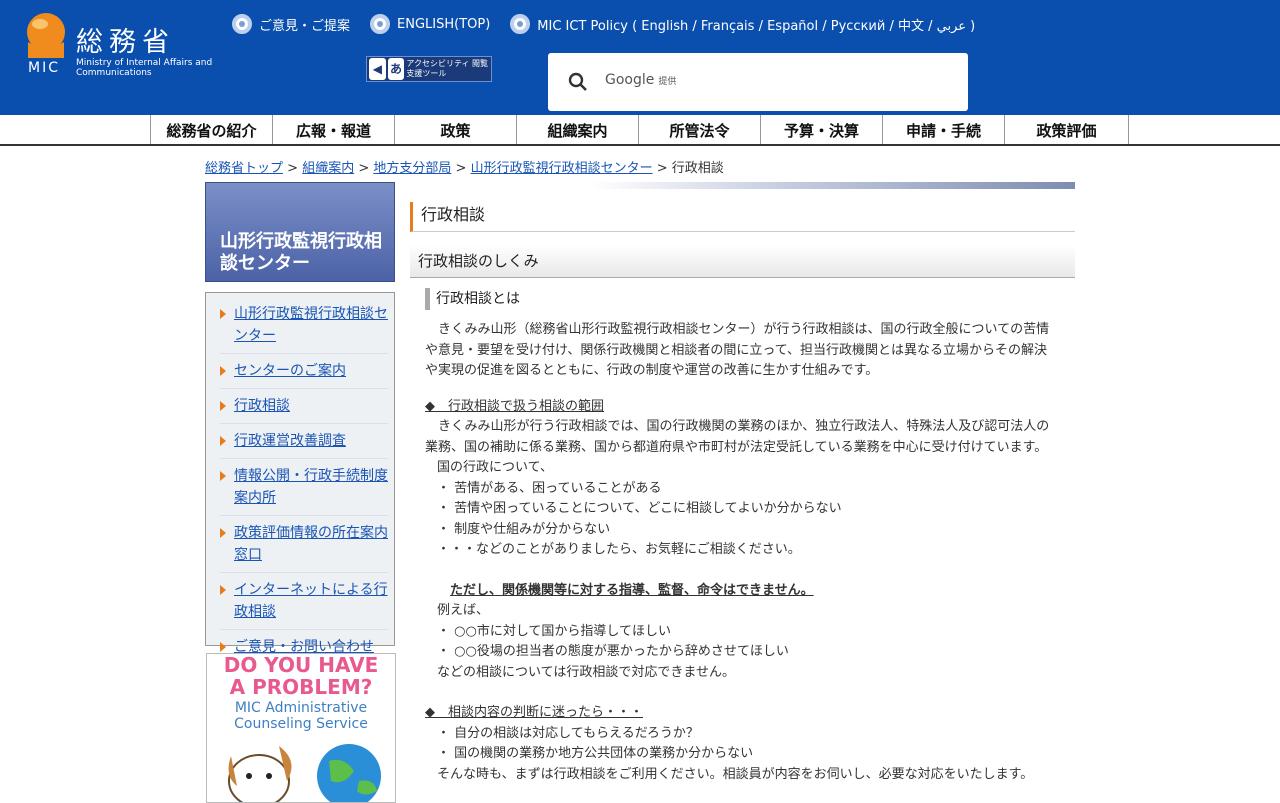  I want to click on crumb-organization: 組織案内, so click(328, 168).